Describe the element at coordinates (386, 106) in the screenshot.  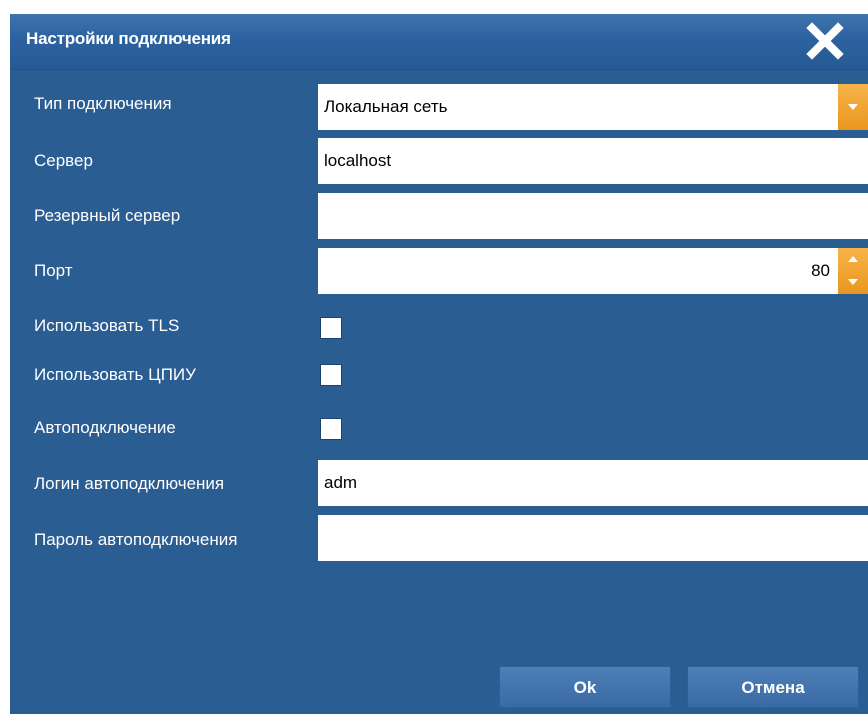
I see `connection-type-value: Локальная сеть` at that location.